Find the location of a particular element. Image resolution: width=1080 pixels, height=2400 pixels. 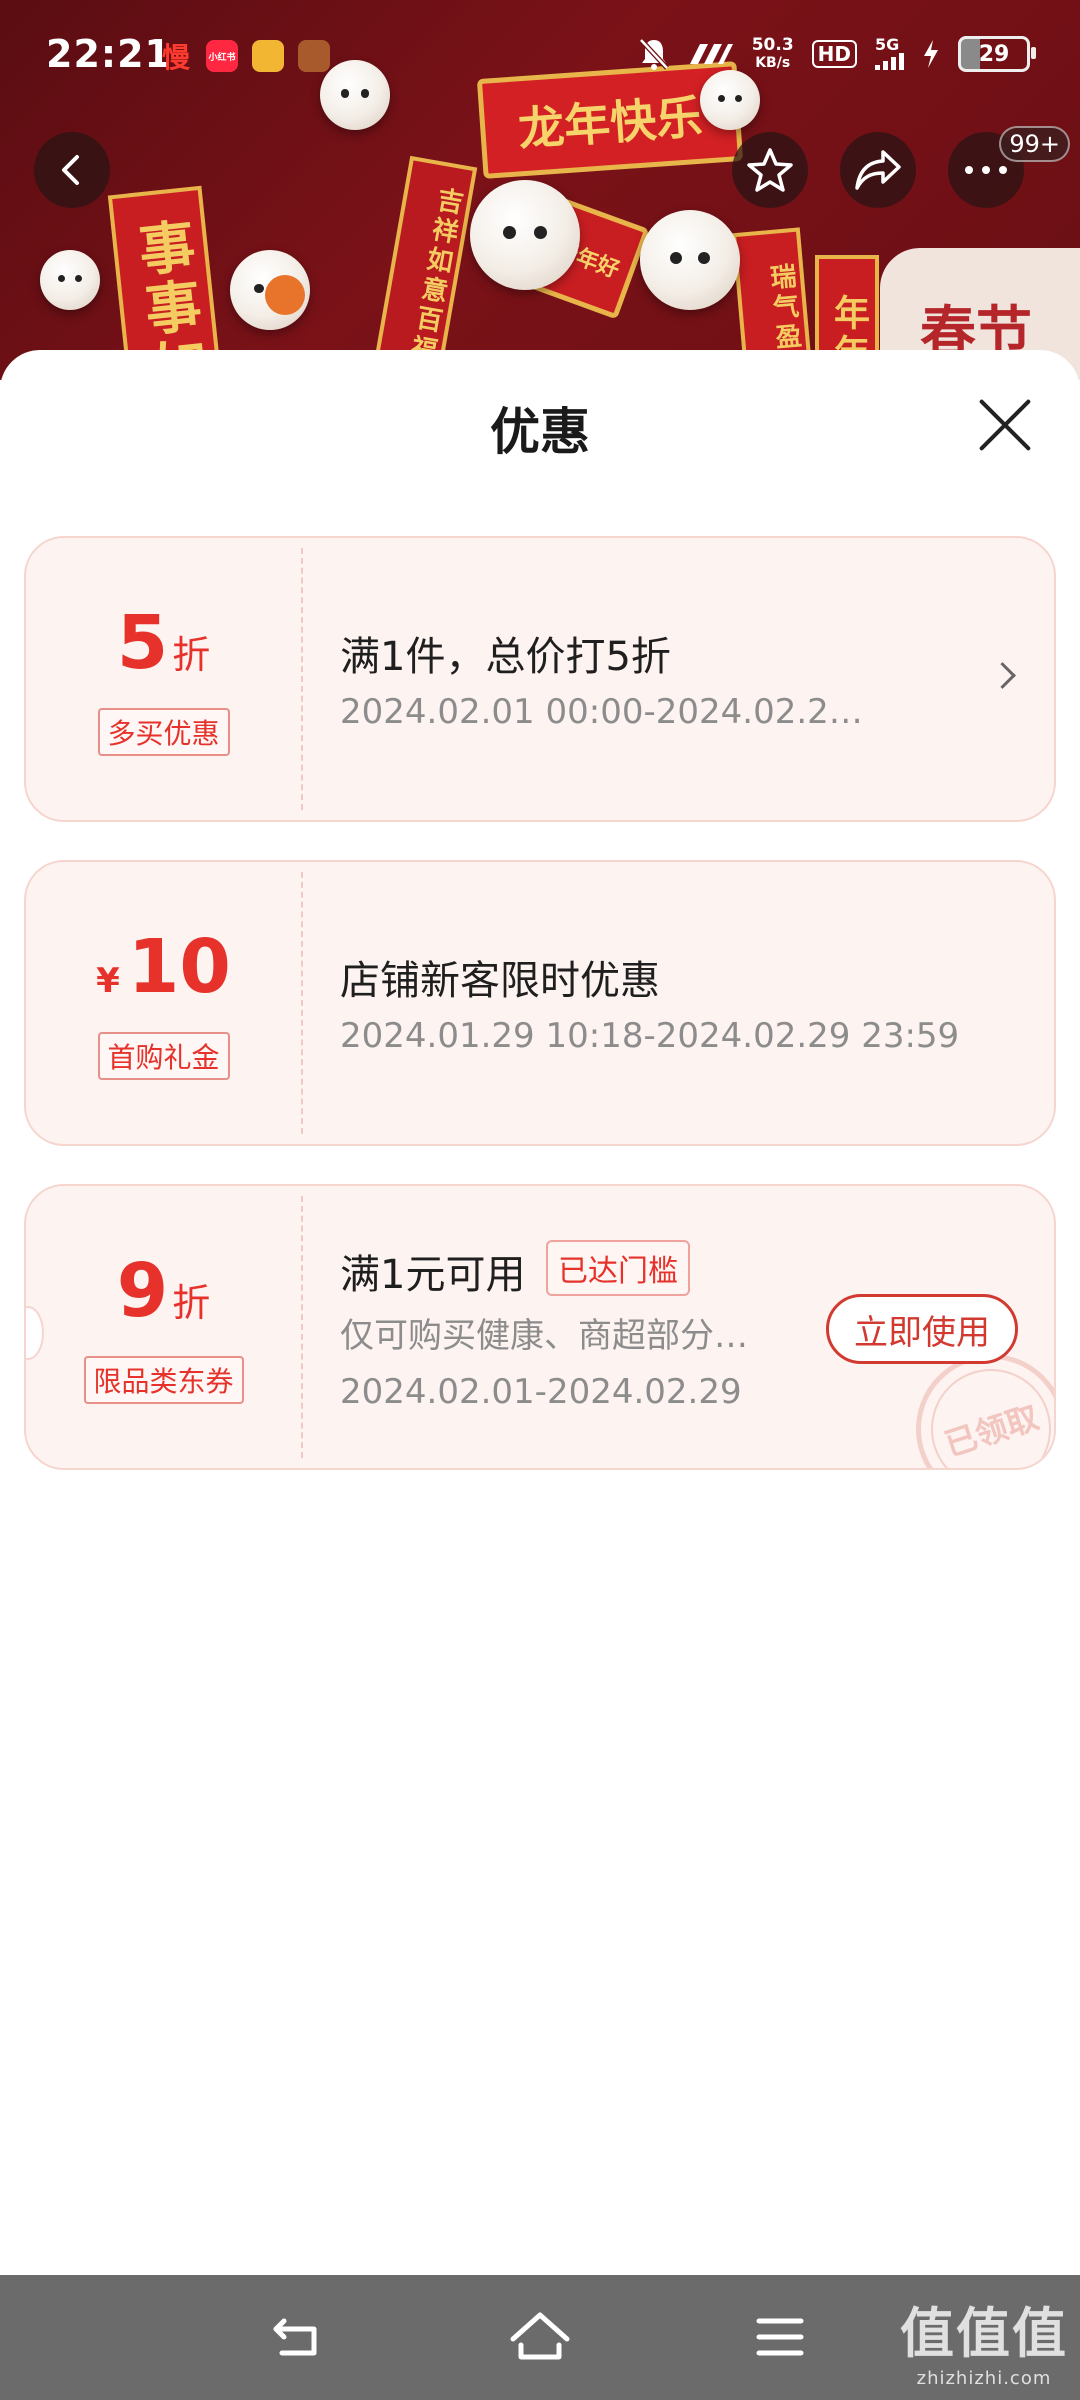

coupon-value-number: 9 is located at coordinates (142, 1291).